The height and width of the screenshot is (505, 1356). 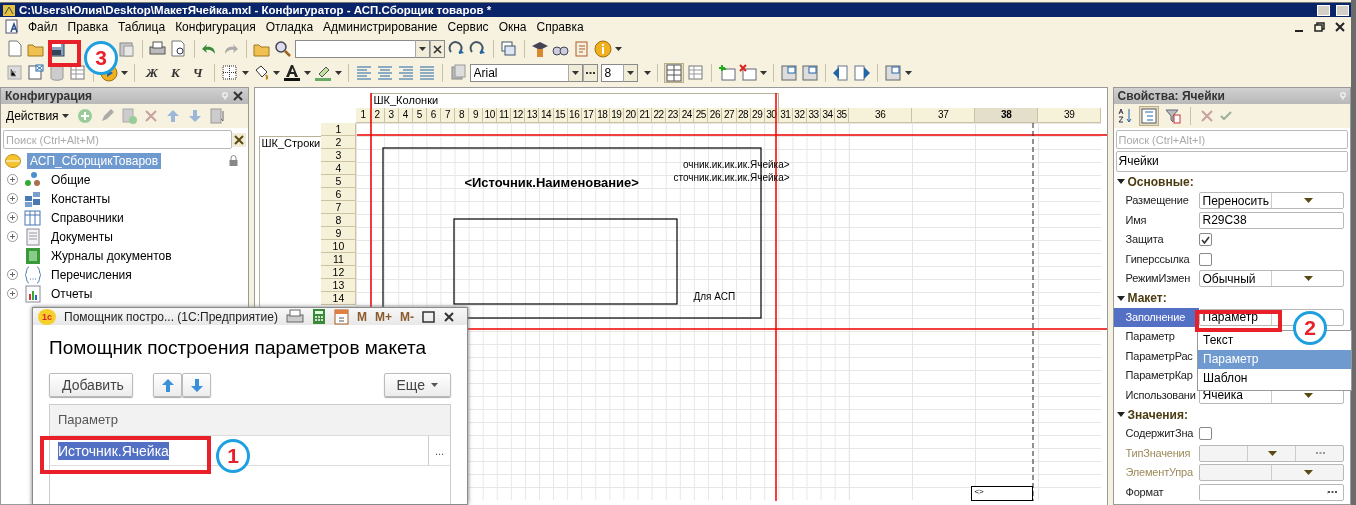 I want to click on row-header: 7, so click(x=339, y=207).